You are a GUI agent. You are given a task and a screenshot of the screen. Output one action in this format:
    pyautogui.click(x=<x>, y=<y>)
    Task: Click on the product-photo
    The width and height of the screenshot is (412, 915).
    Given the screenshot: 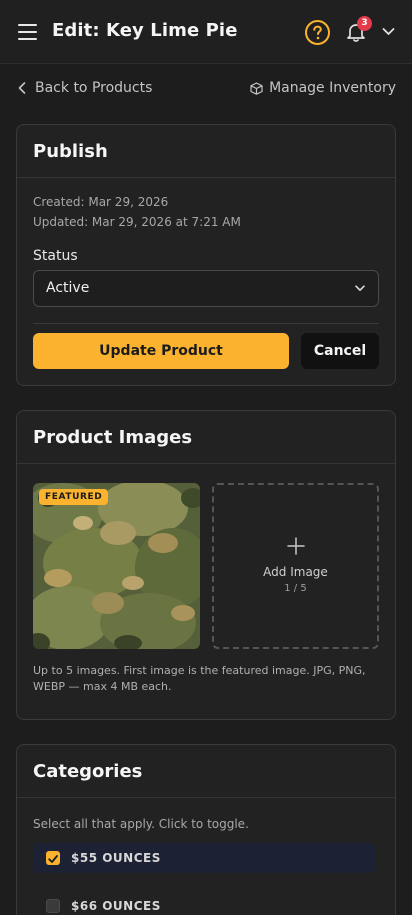 What is the action you would take?
    pyautogui.click(x=116, y=566)
    